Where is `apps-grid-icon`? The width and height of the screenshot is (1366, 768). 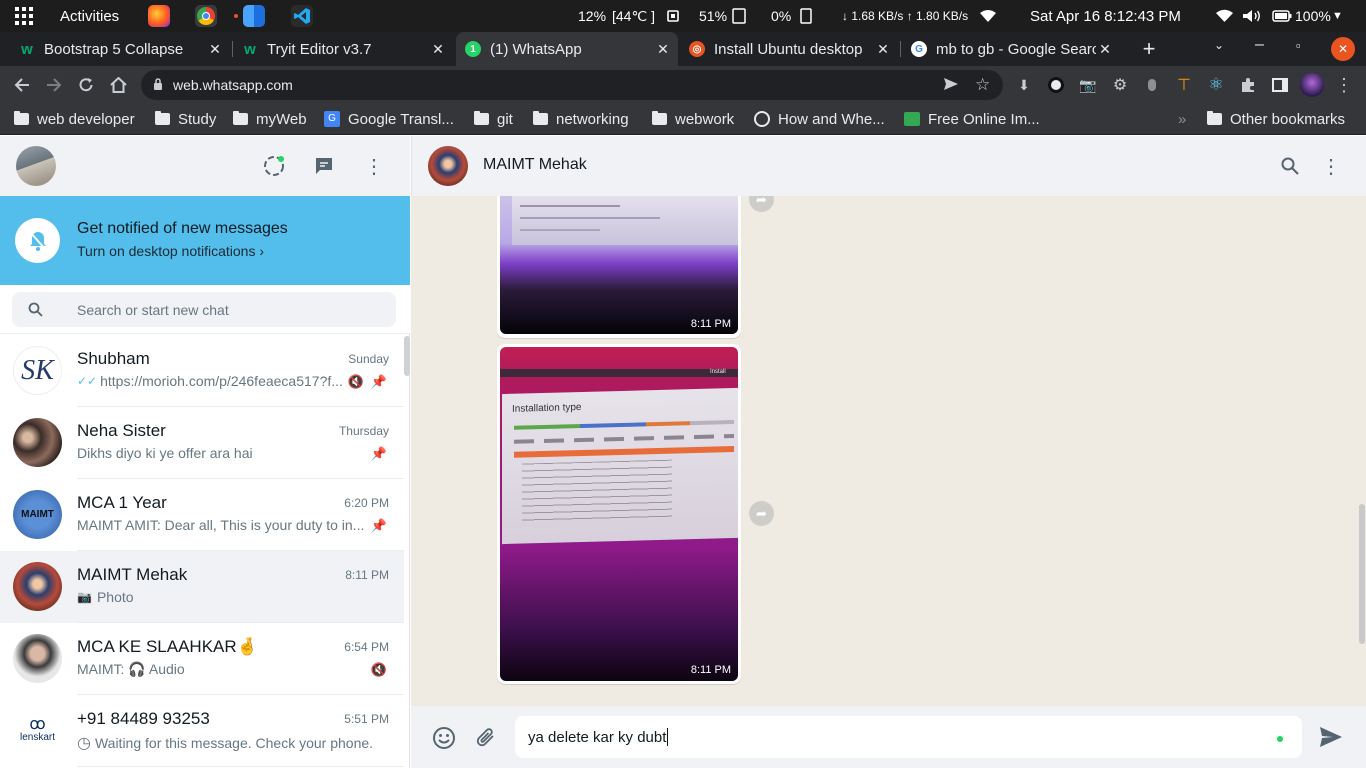
apps-grid-icon is located at coordinates (24, 16).